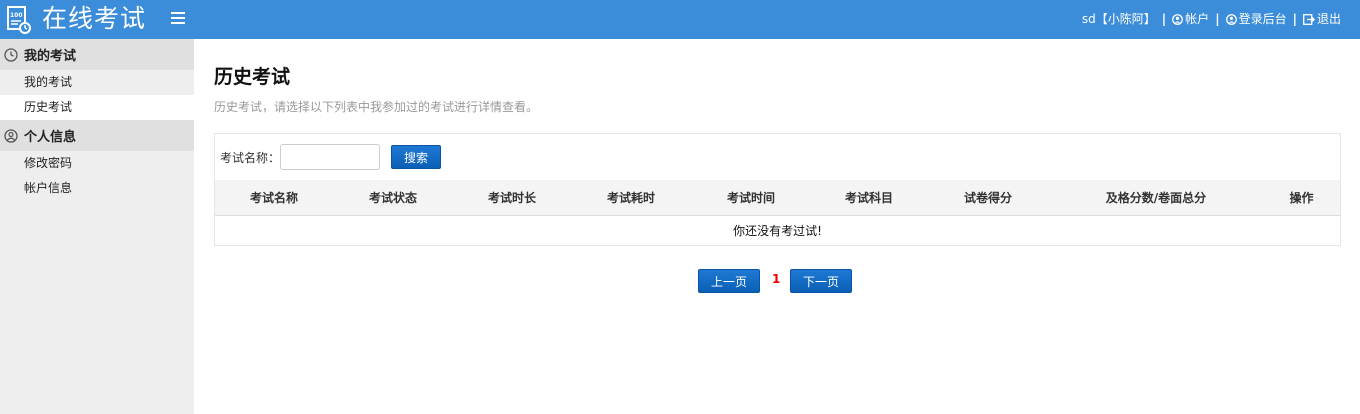  Describe the element at coordinates (680, 19) in the screenshot. I see `top-header: 100 在线考试 sd【小陈阿】 | 帐户 | 登录后台 | 退出` at that location.